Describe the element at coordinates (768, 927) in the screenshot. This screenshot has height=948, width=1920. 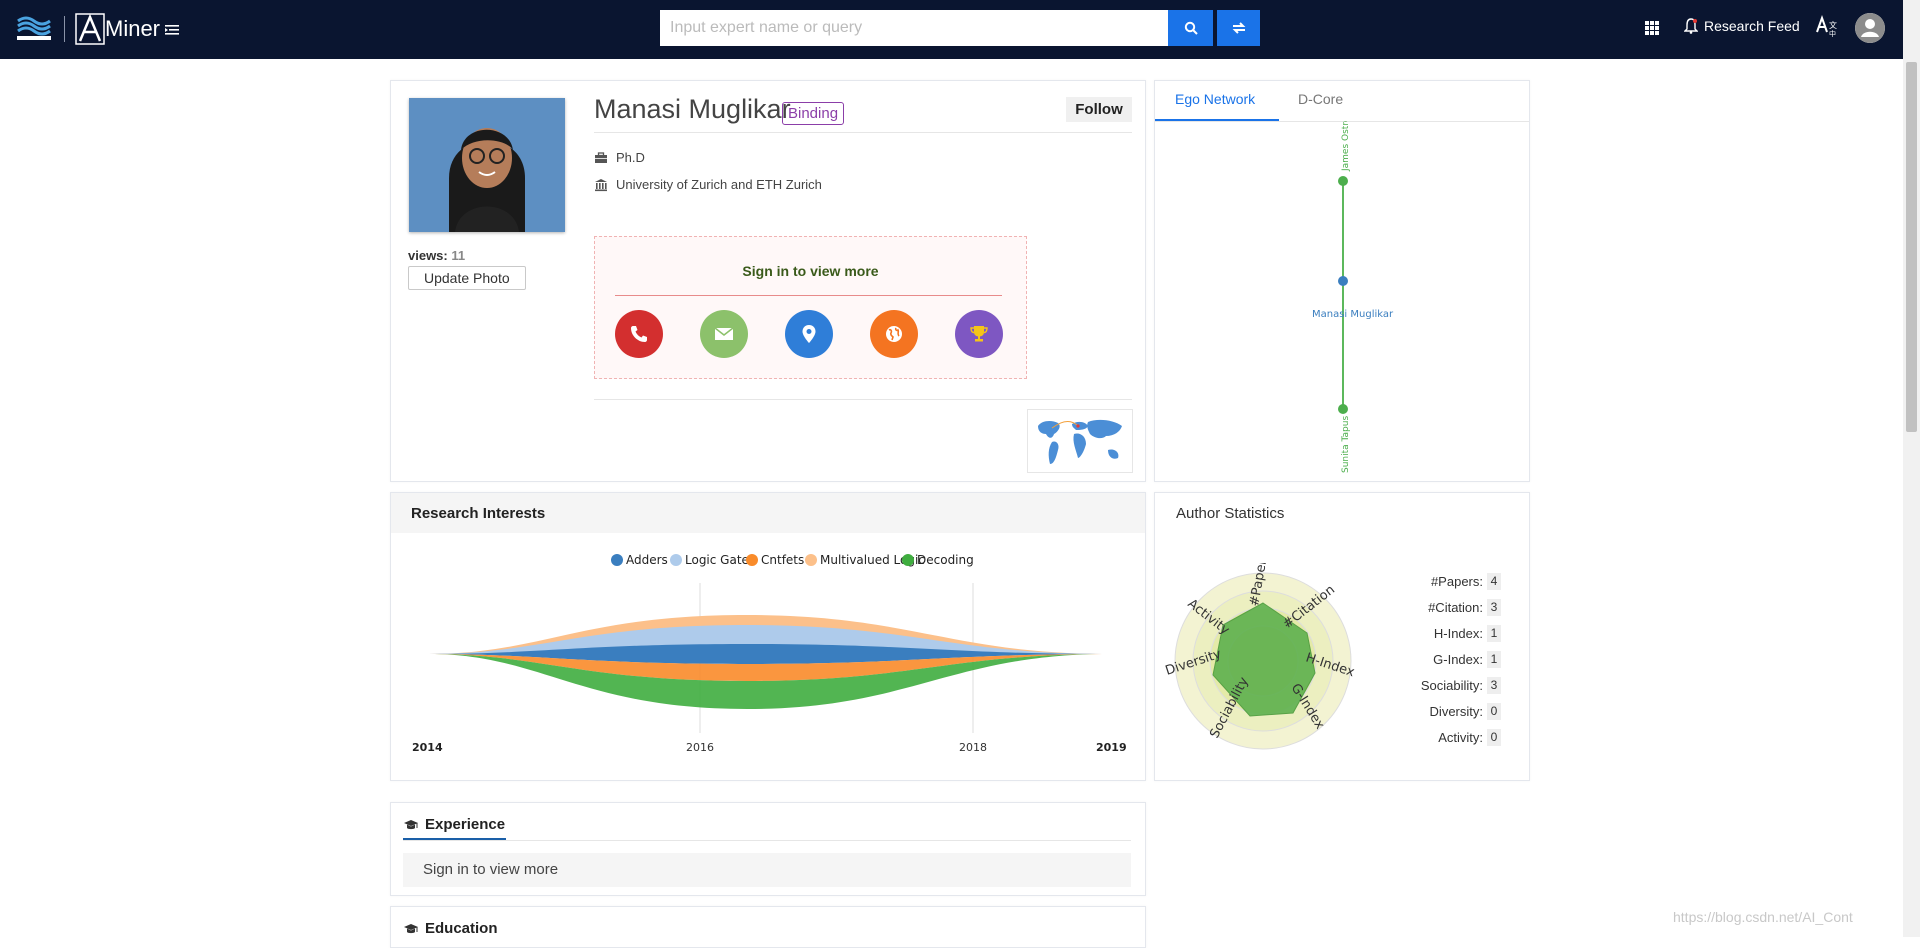
I see `education-card: Education` at that location.